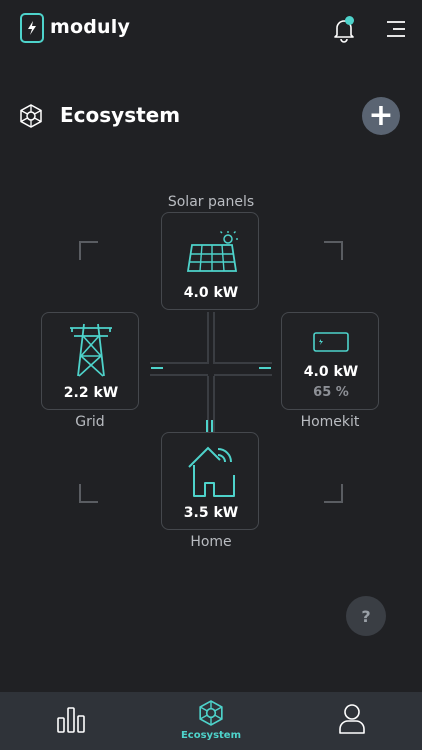 The width and height of the screenshot is (422, 750). I want to click on notification-dot, so click(349, 20).